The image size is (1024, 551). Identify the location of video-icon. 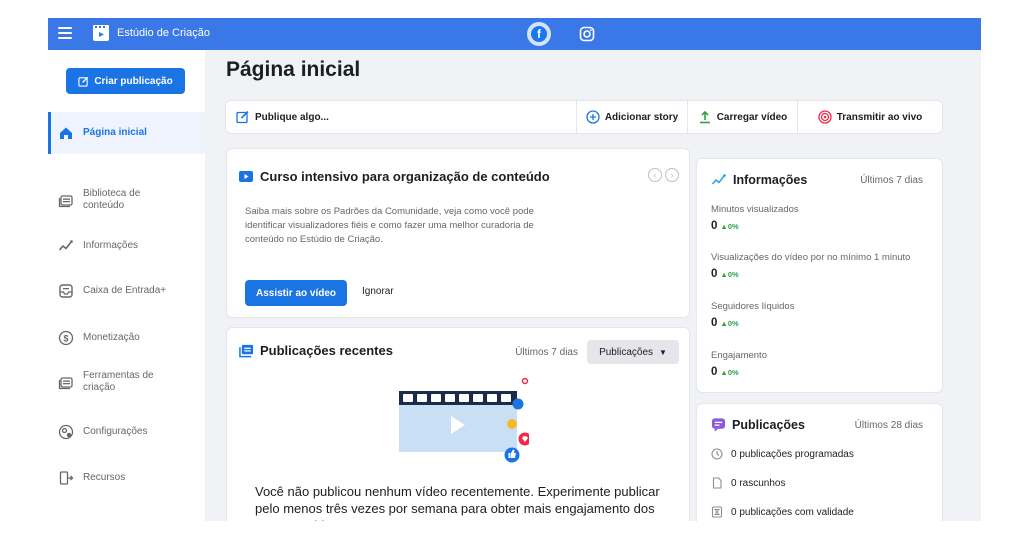
(246, 176).